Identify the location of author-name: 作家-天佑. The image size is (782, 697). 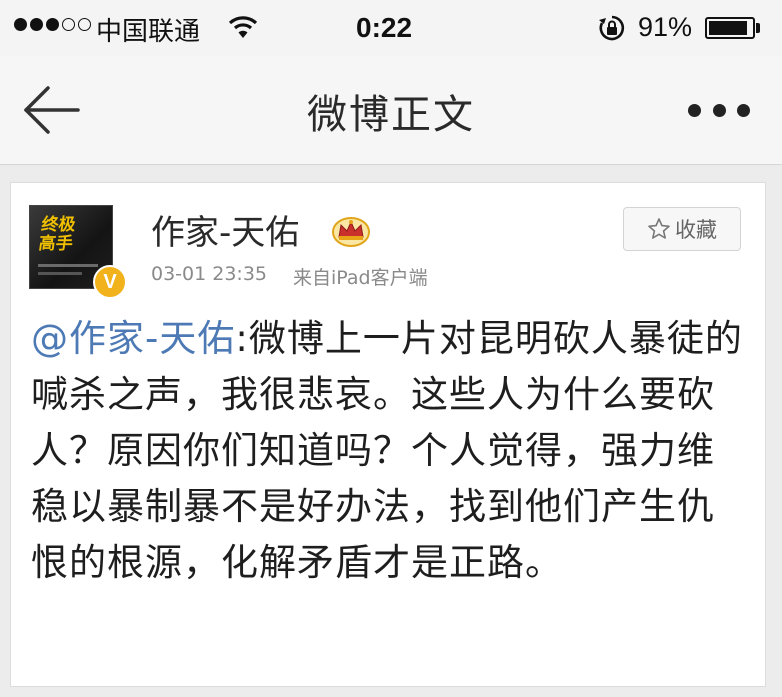
(225, 229).